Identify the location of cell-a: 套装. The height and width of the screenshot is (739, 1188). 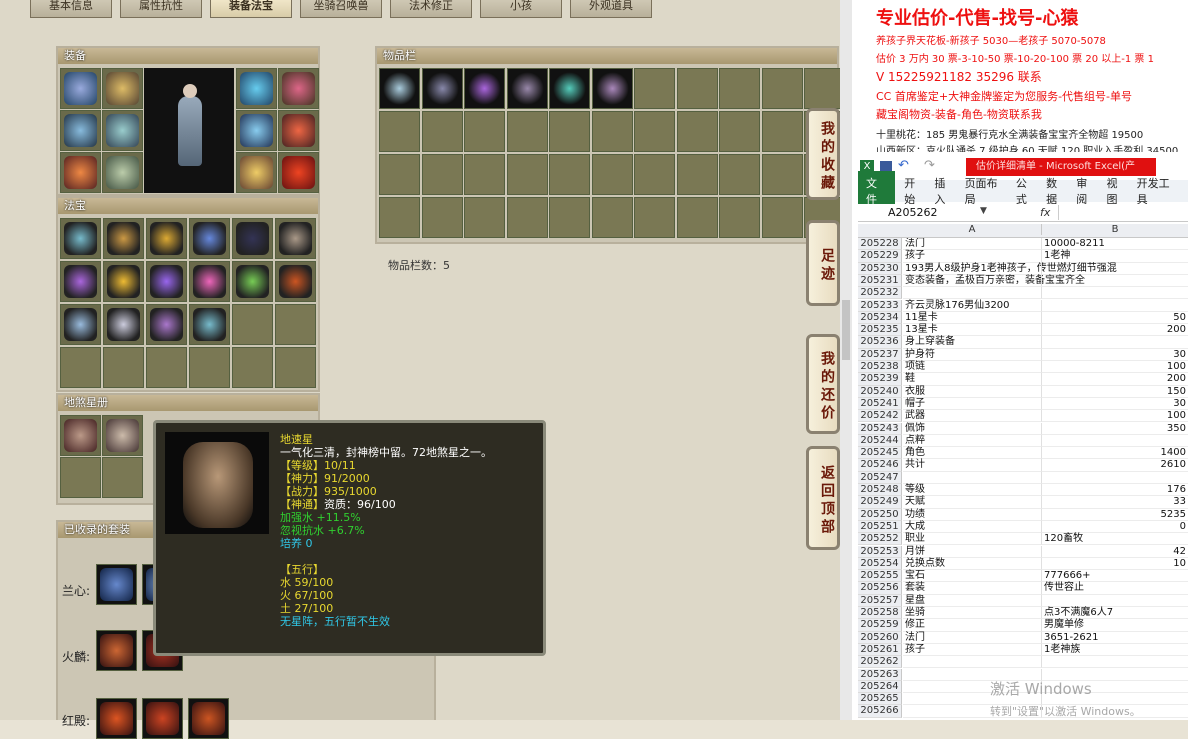
(972, 588).